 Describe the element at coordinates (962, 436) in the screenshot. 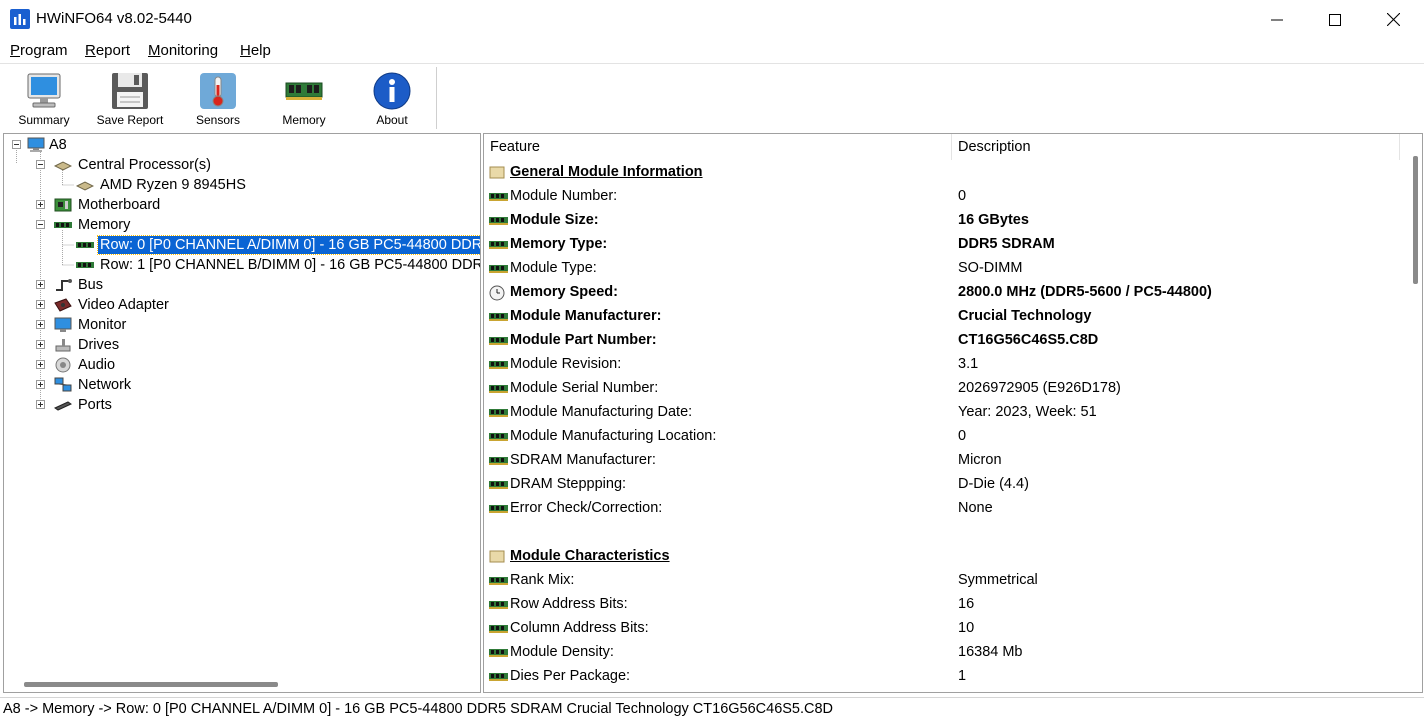

I see `description-cell: 0` at that location.